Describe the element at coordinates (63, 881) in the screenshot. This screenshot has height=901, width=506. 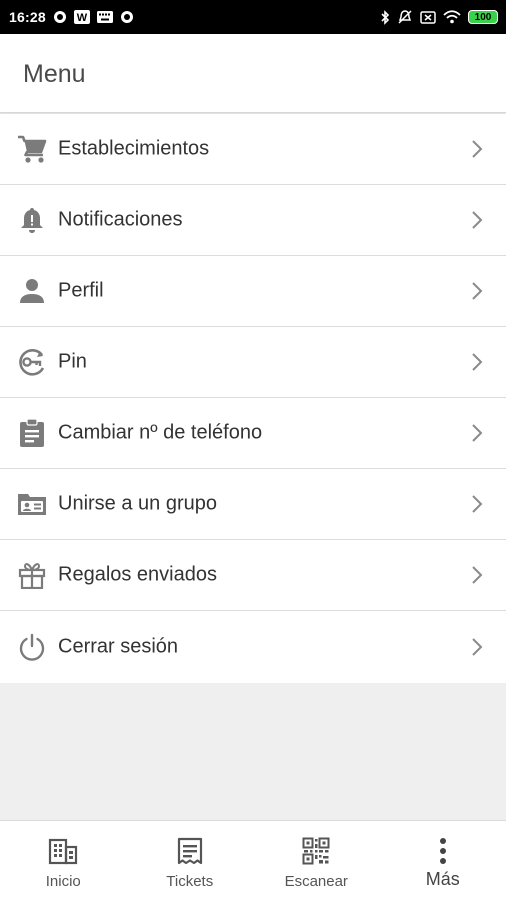
I see `tab-label: Inicio` at that location.